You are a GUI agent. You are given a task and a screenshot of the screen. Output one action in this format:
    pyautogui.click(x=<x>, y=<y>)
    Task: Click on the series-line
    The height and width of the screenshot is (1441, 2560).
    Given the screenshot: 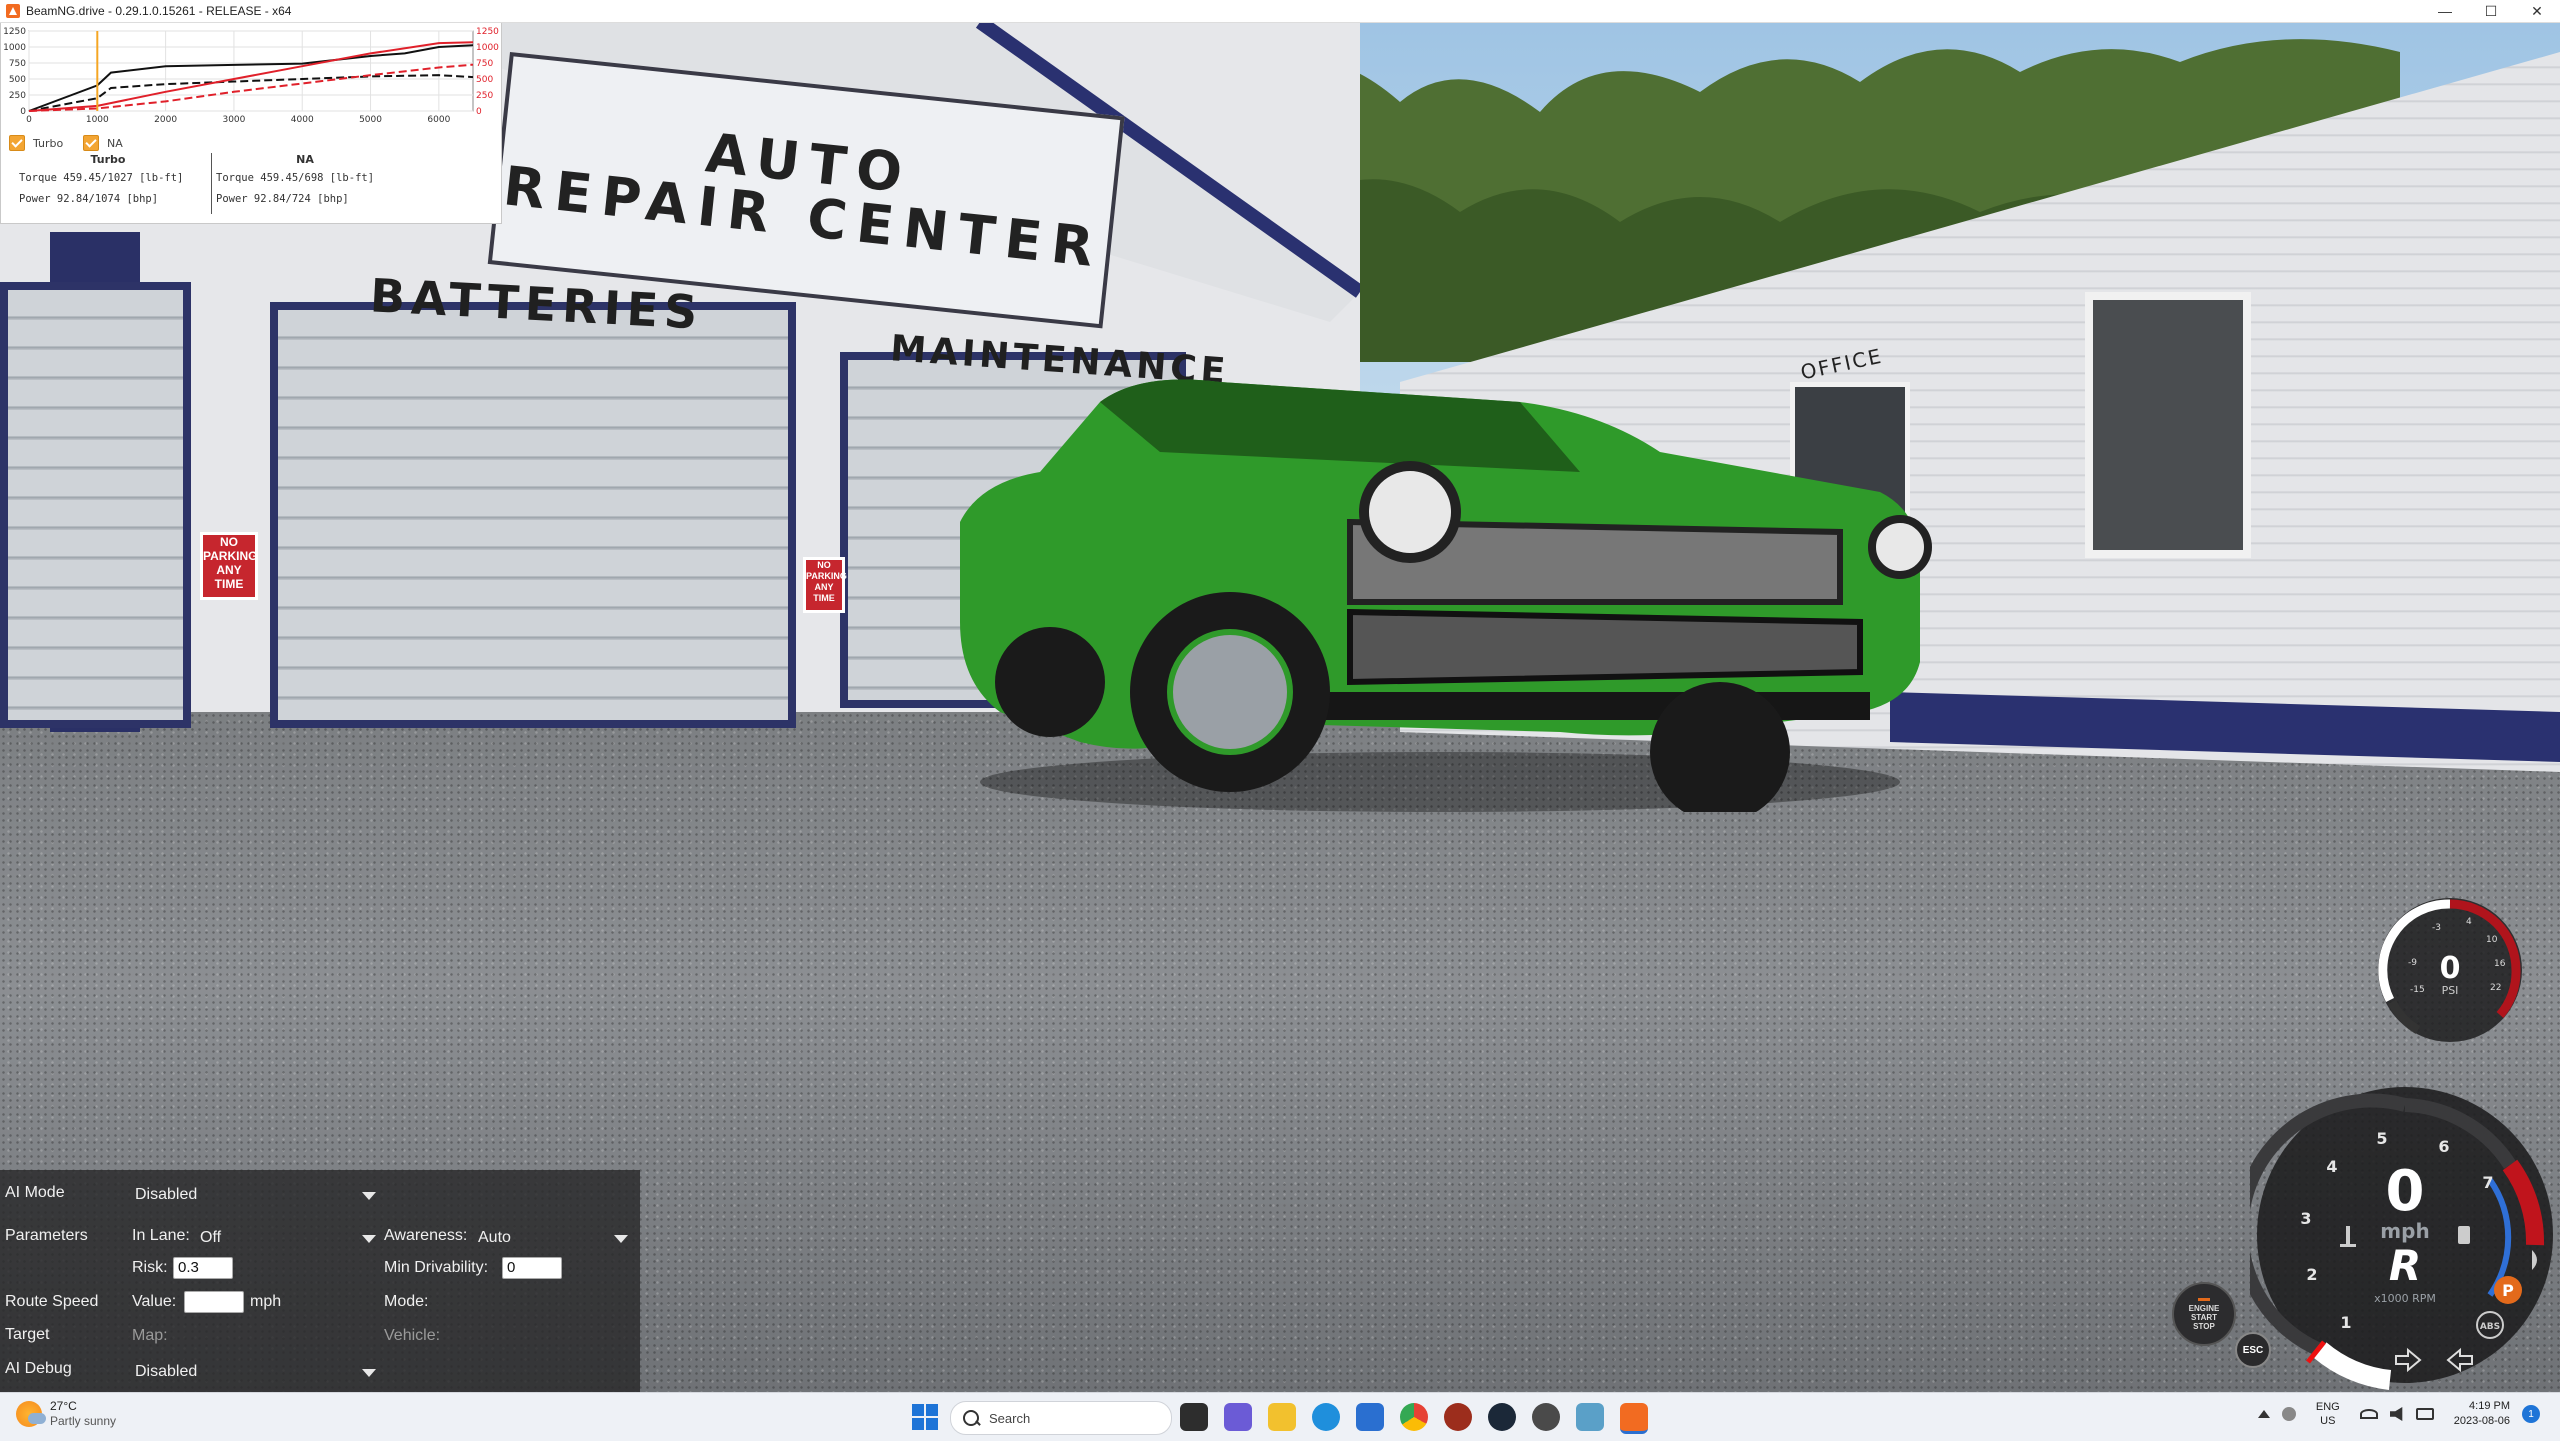 What is the action you would take?
    pyautogui.click(x=251, y=78)
    